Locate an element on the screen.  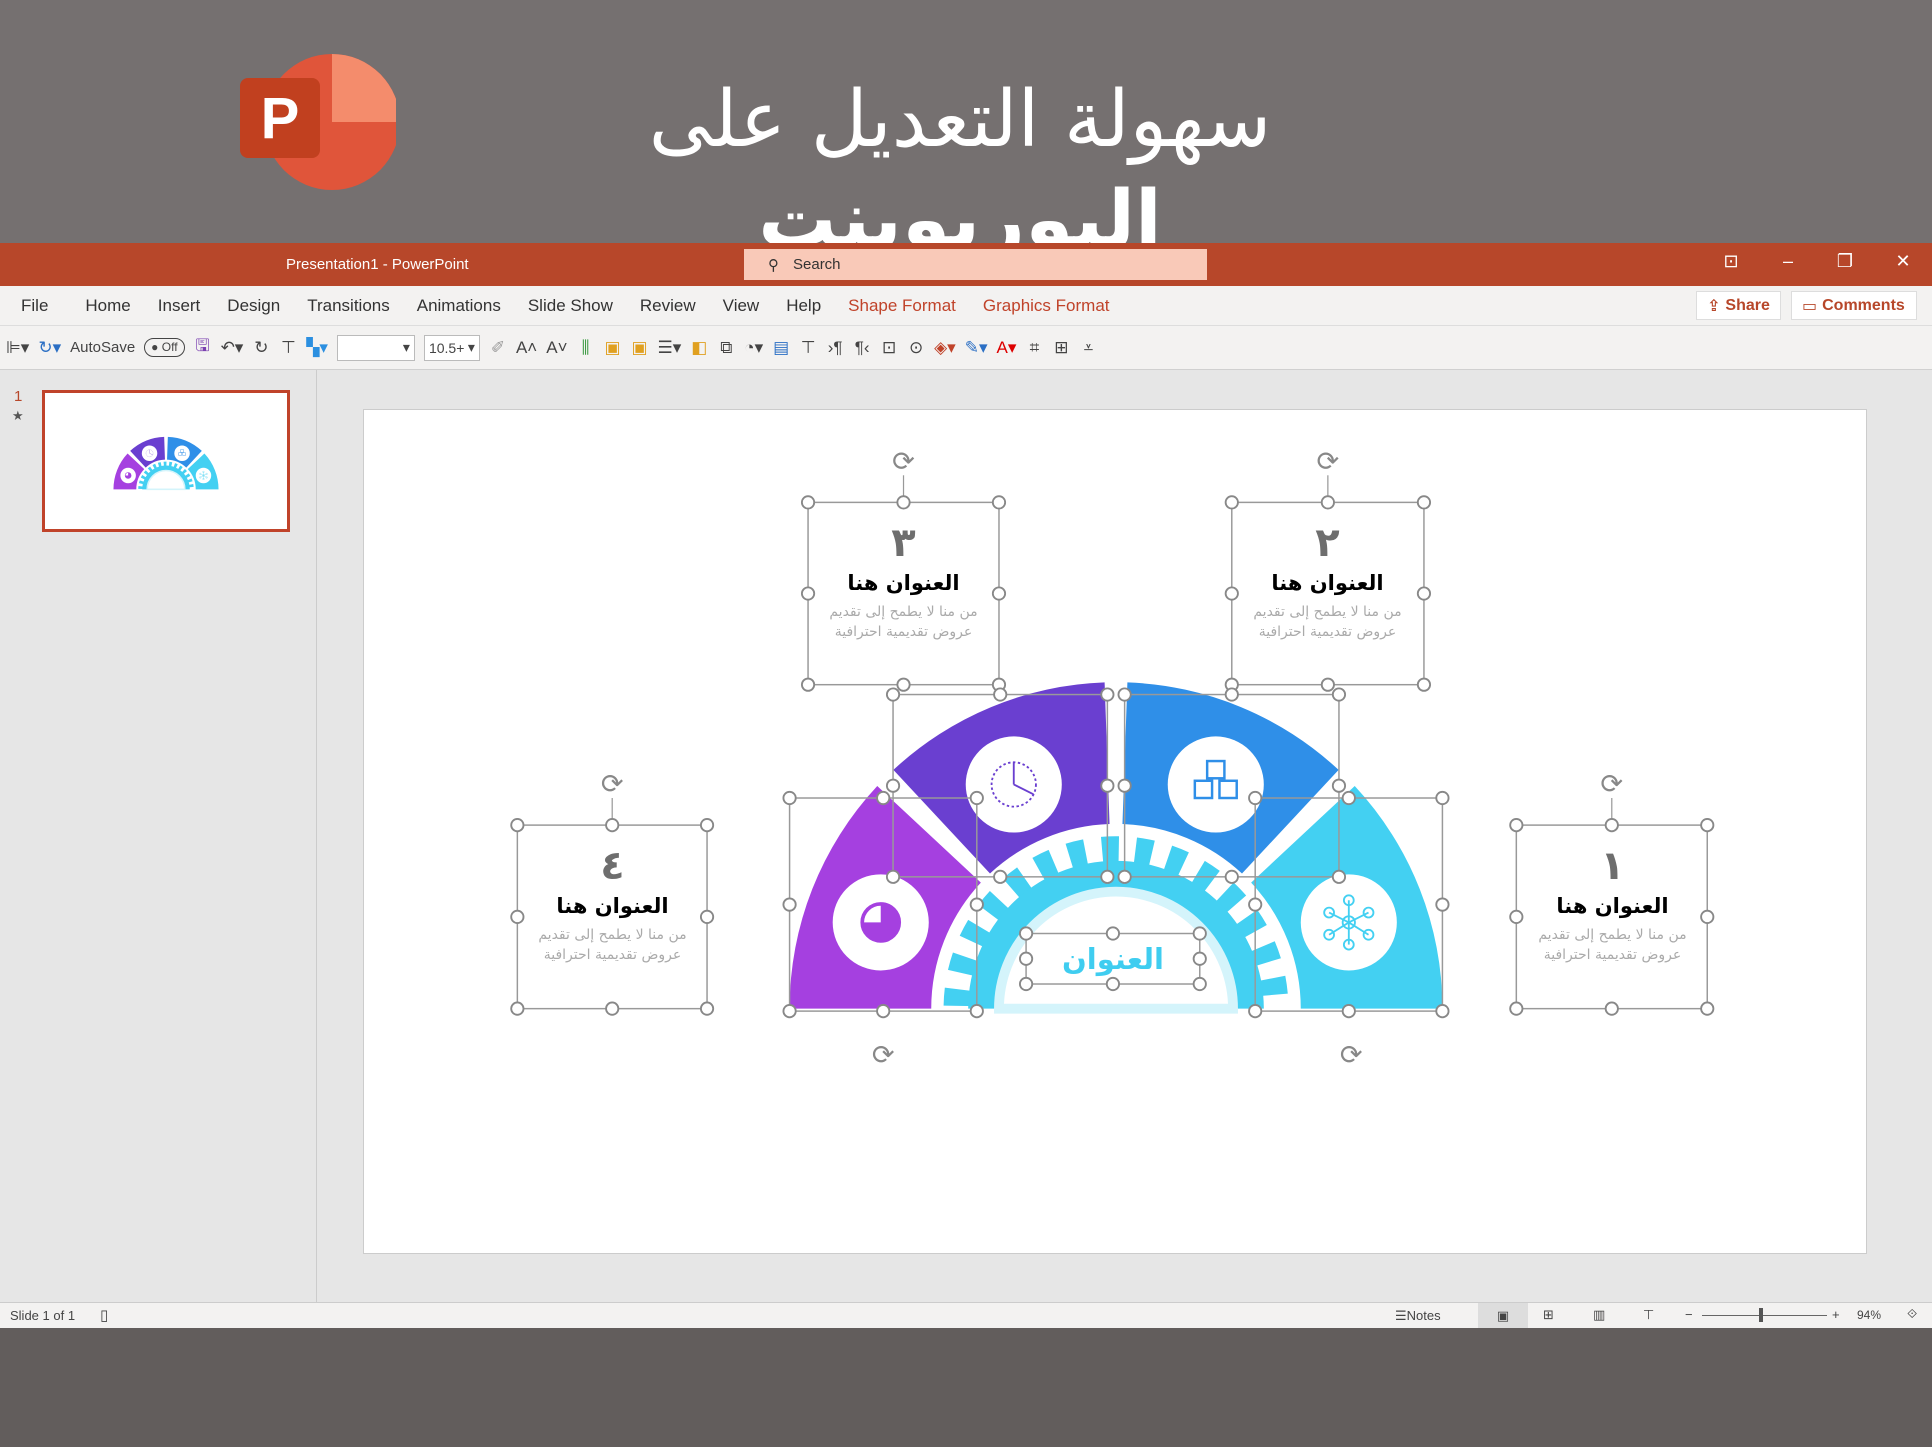
font-name-select: ▾ is located at coordinates (375, 347).